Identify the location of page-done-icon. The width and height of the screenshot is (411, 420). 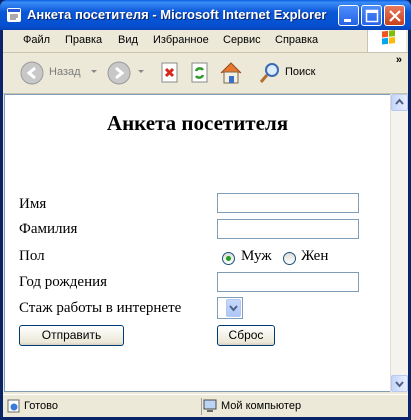
(13, 406).